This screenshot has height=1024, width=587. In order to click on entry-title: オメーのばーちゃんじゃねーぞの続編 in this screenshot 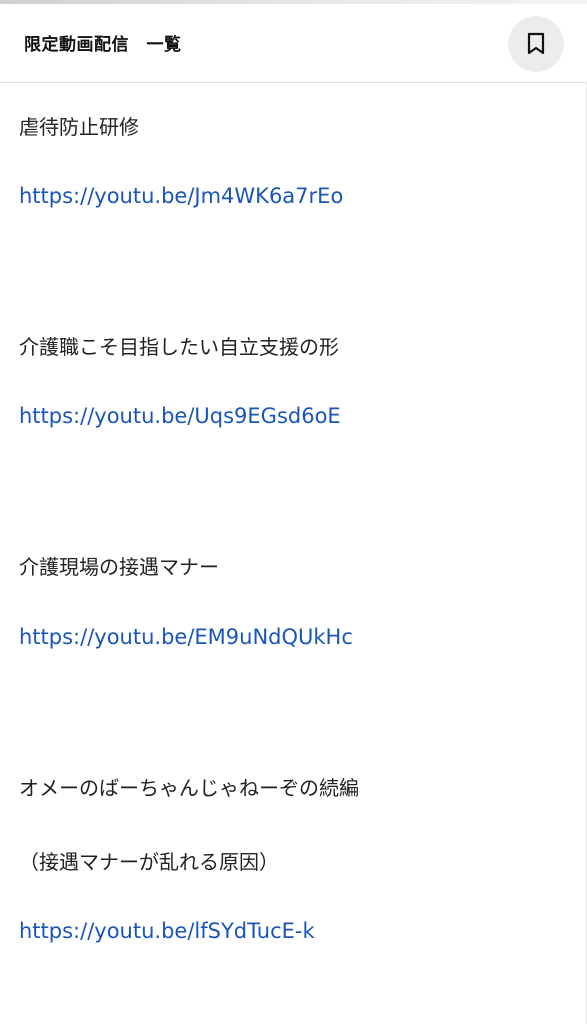, I will do `click(189, 788)`.